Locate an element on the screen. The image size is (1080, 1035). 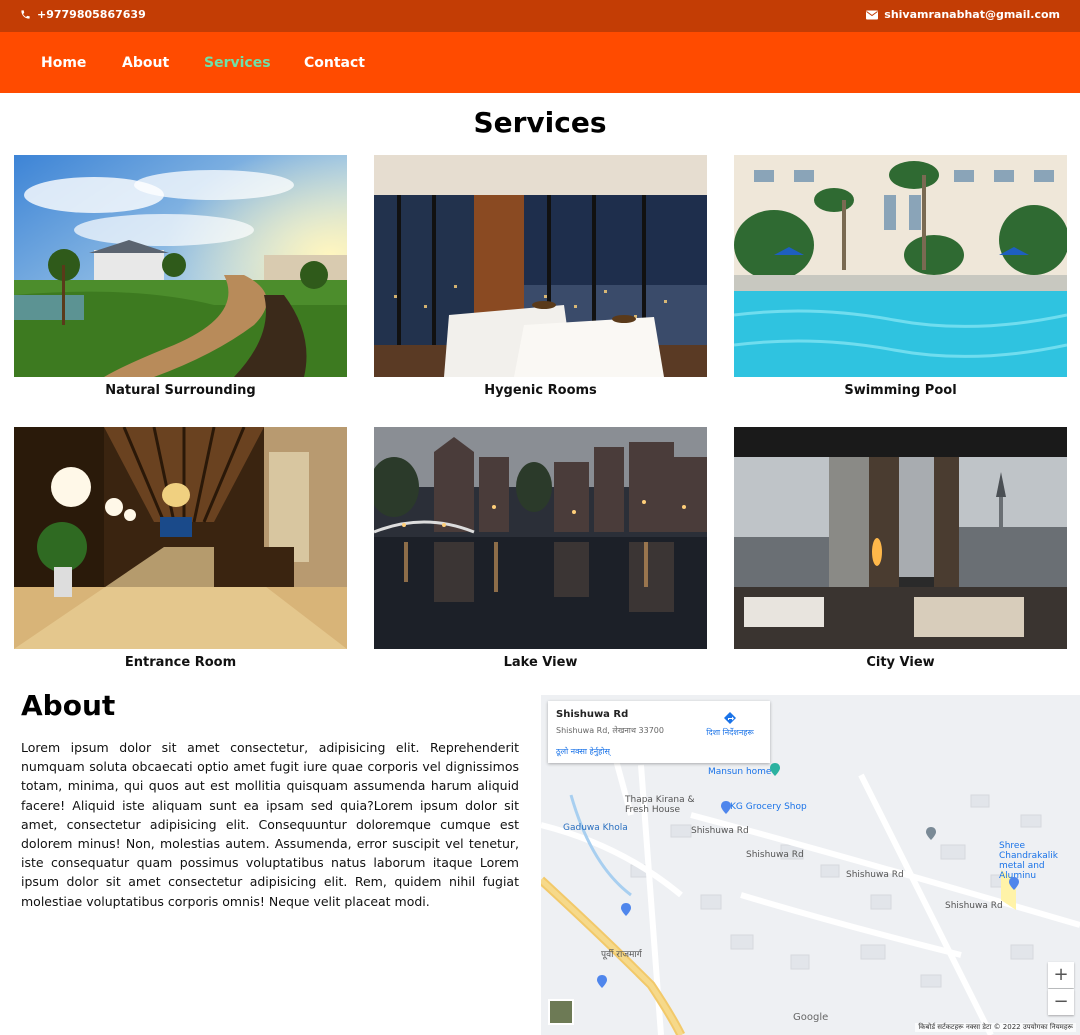
services-heading: Services is located at coordinates (540, 122).